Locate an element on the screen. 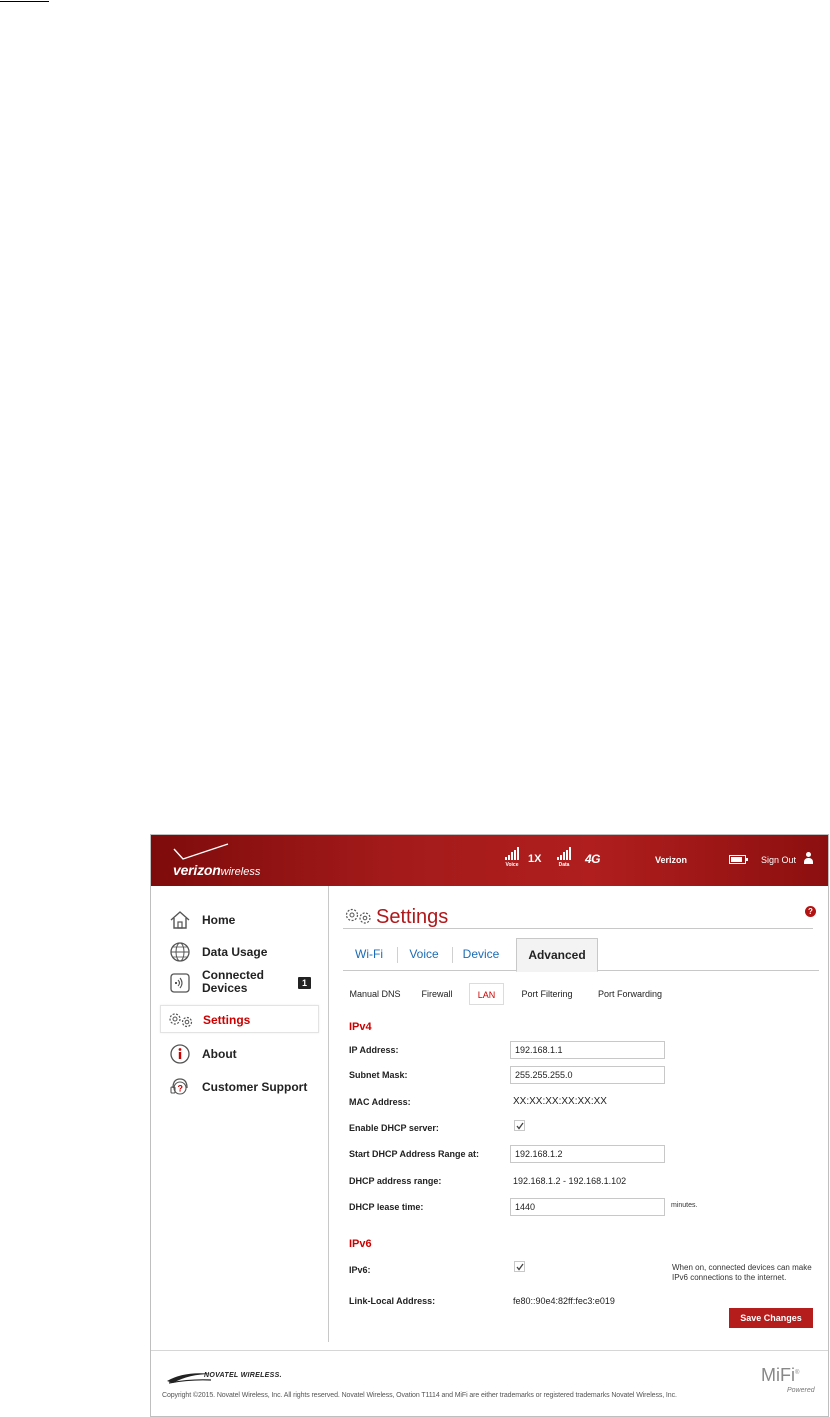 Image resolution: width=830 pixels, height=1417 pixels. mifi-logo: MiFi® is located at coordinates (780, 1375).